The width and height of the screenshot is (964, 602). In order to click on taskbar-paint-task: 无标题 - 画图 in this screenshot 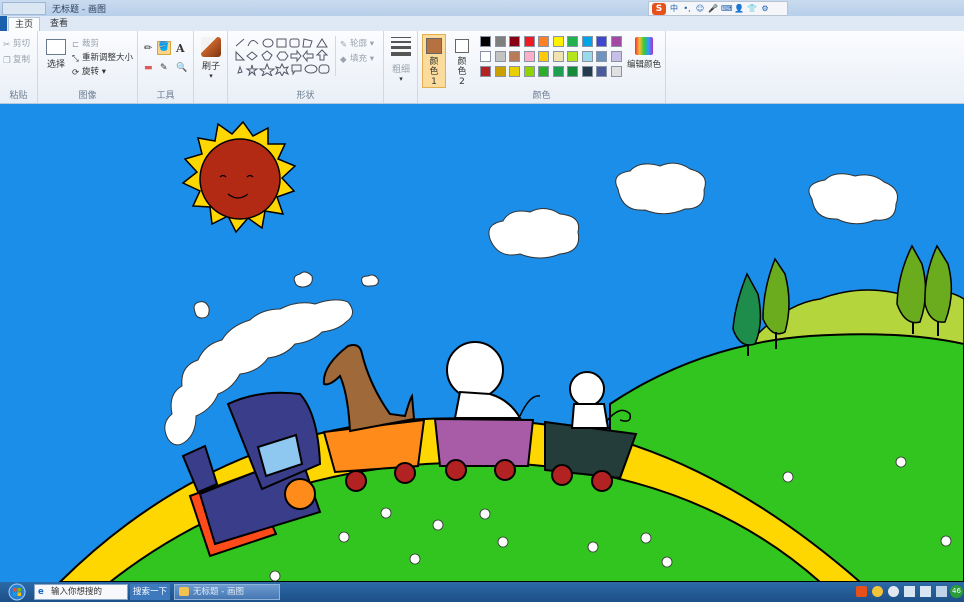, I will do `click(227, 592)`.